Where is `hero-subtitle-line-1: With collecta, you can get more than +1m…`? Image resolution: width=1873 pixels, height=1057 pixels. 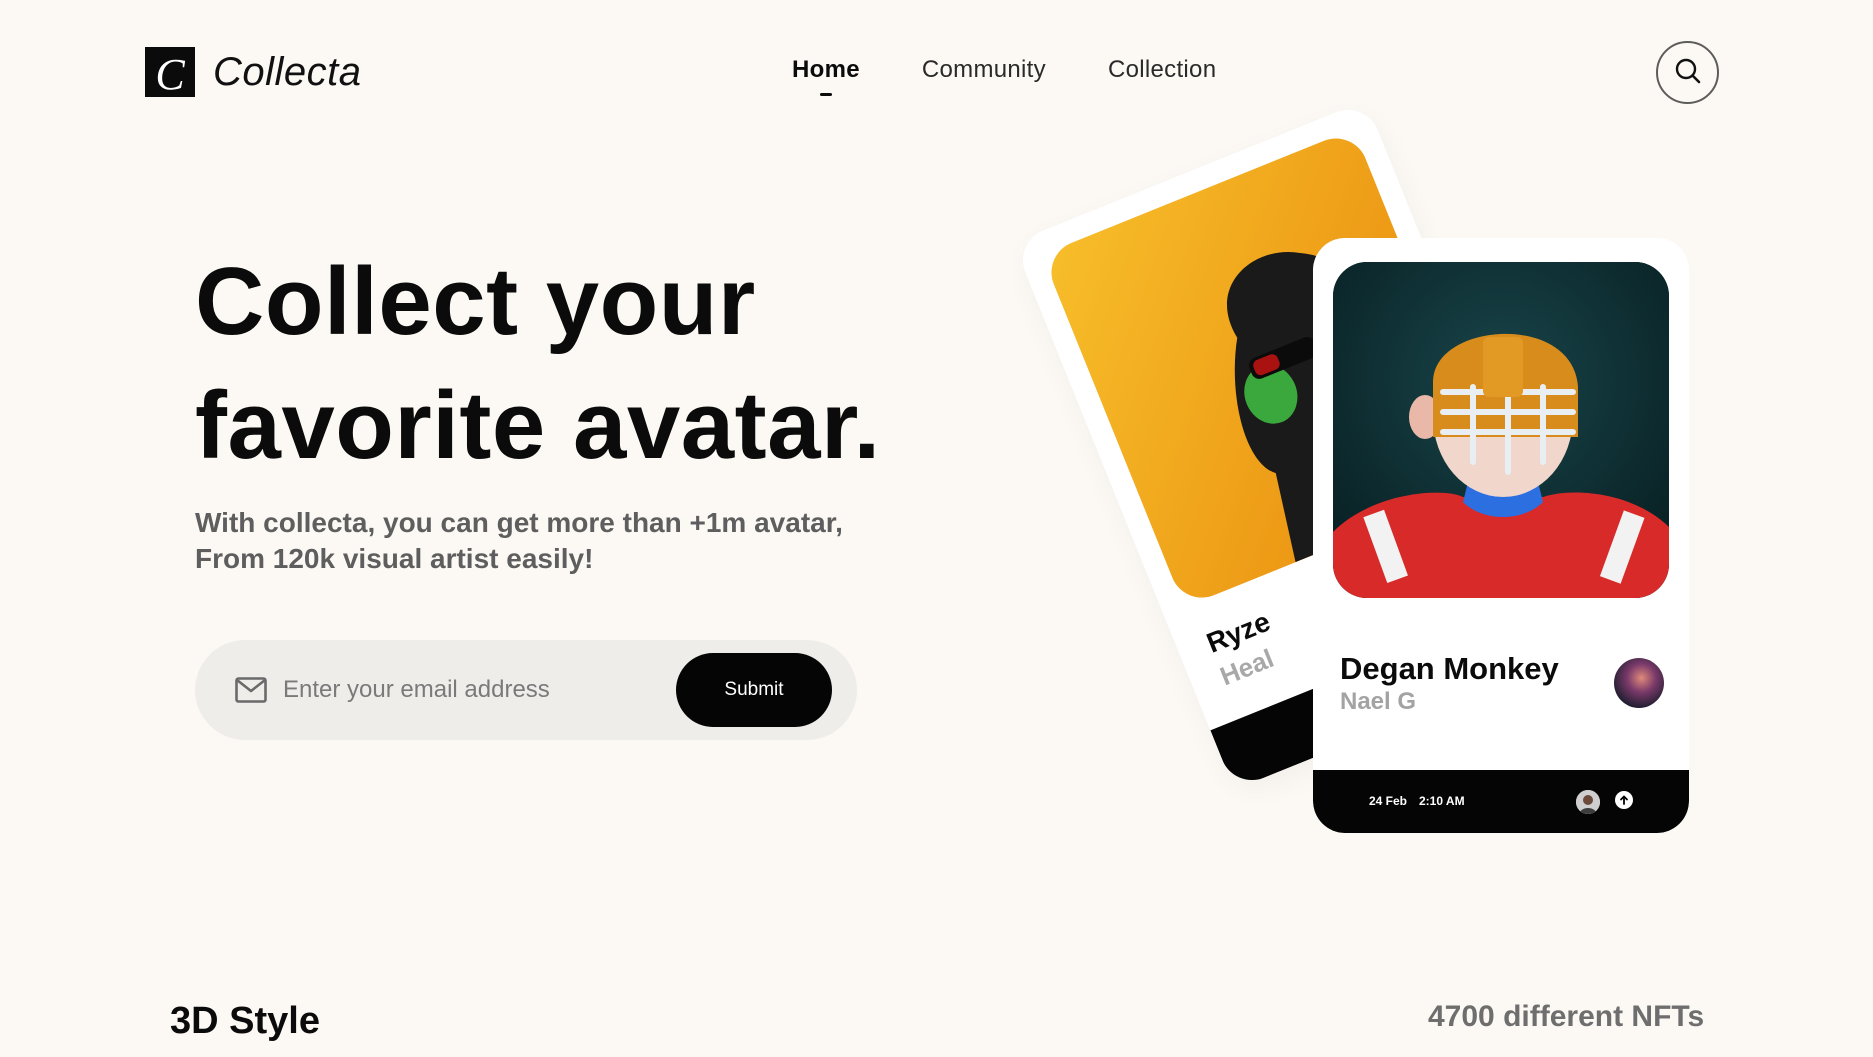 hero-subtitle-line-1: With collecta, you can get more than +1m… is located at coordinates (519, 522).